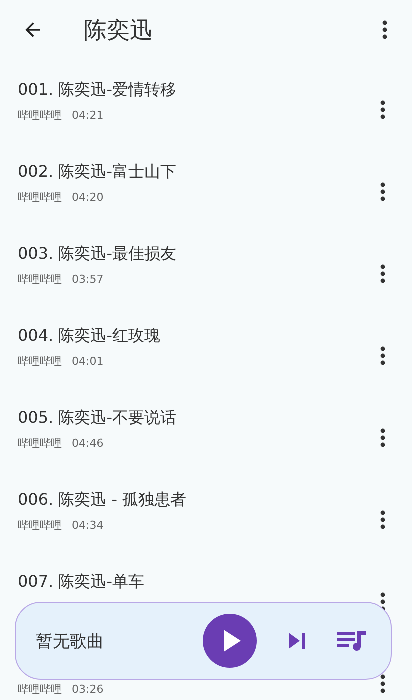 This screenshot has width=412, height=700. I want to click on song-duration: 04:46, so click(88, 443).